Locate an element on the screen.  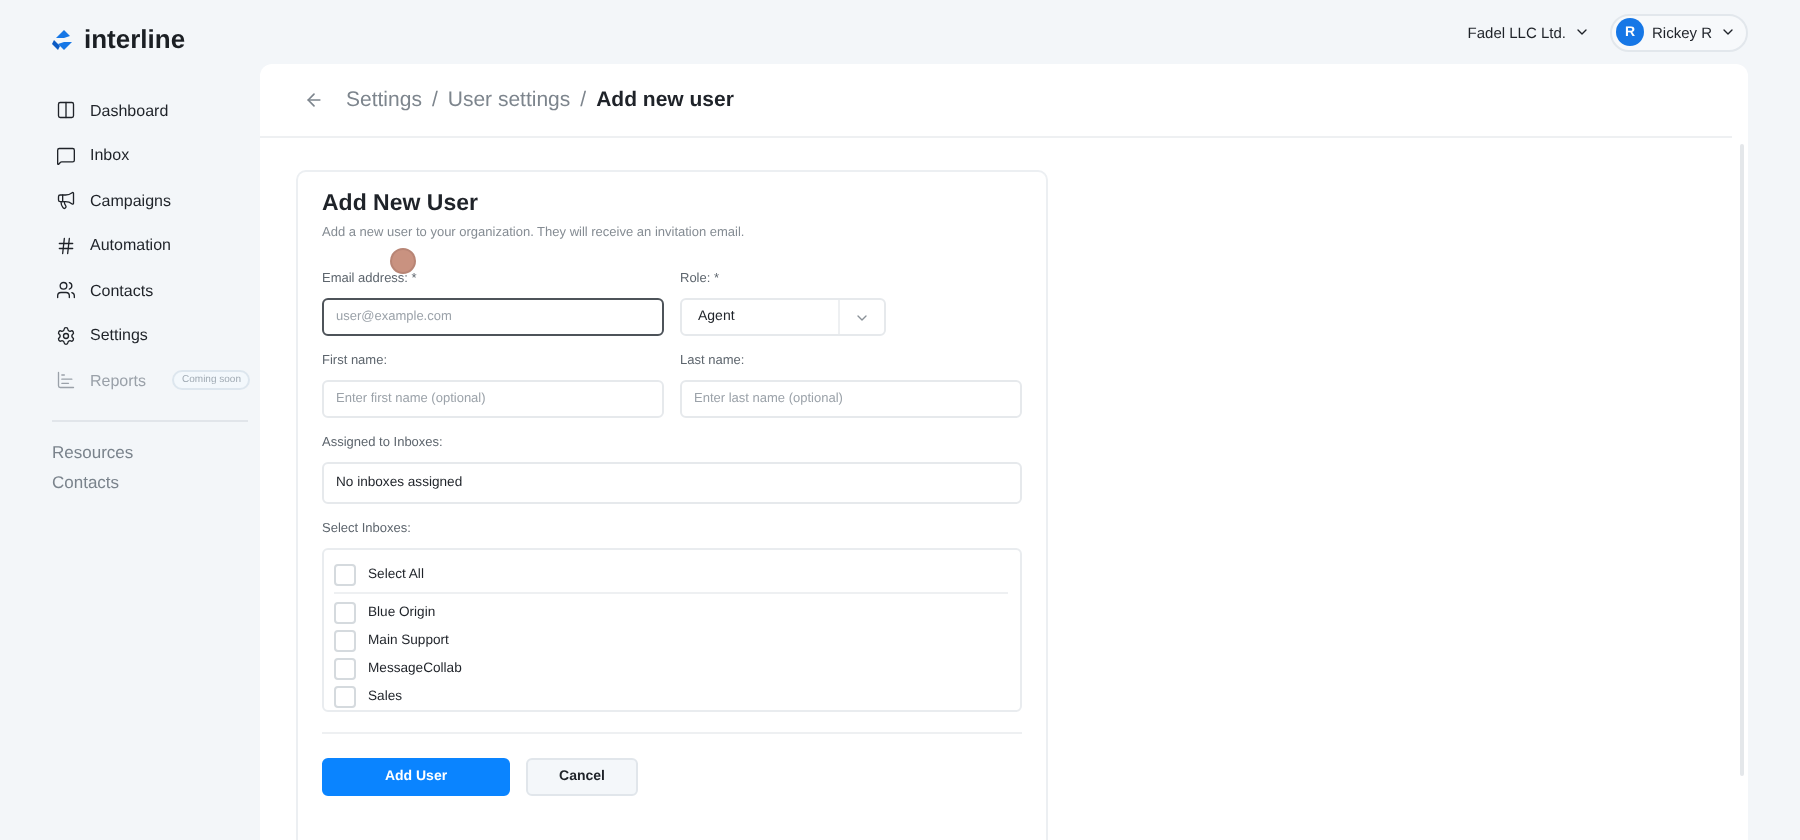
brand-name: interline is located at coordinates (135, 39).